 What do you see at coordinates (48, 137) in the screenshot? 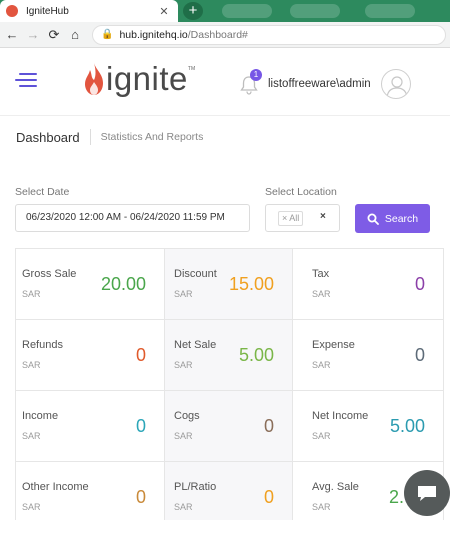
I see `page-title: Dashboard` at bounding box center [48, 137].